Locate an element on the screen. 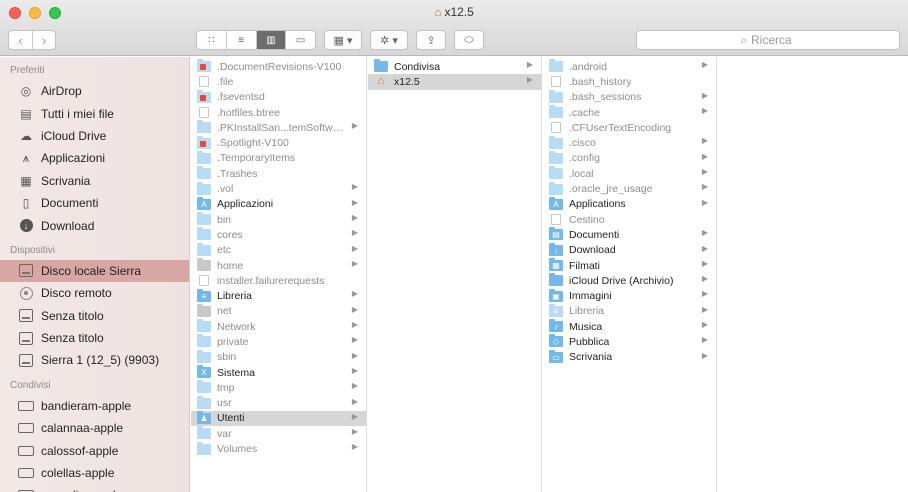  action-button: ✲ ▾ is located at coordinates (389, 40).